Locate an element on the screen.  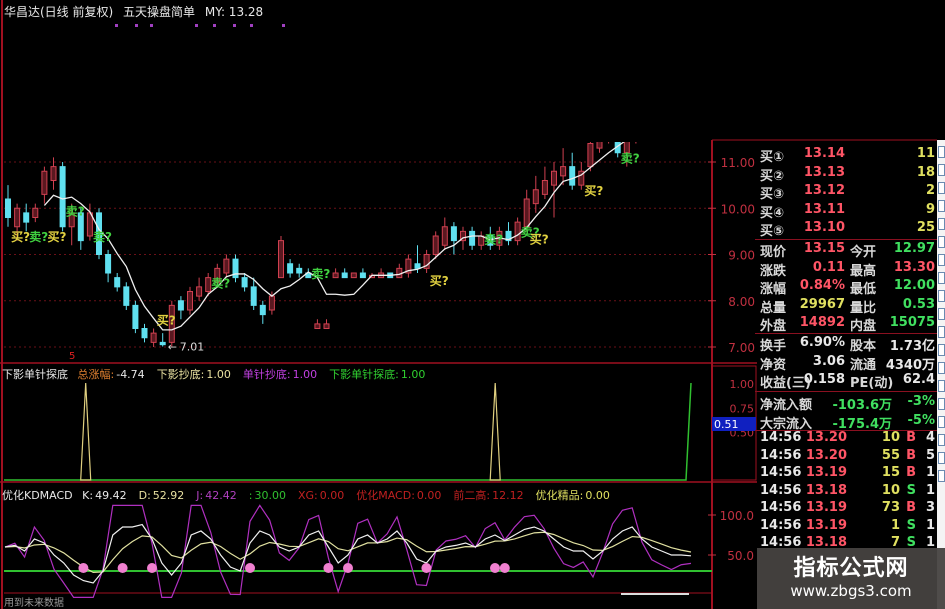
stat-value: 13.30 is located at coordinates (914, 267).